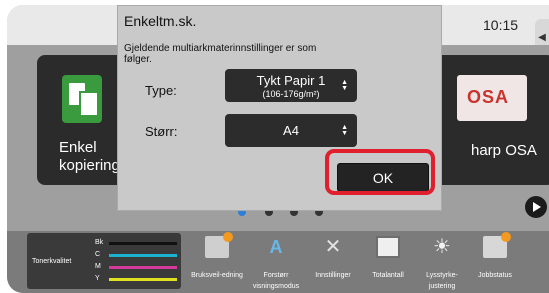  What do you see at coordinates (82, 99) in the screenshot?
I see `copy-icon` at bounding box center [82, 99].